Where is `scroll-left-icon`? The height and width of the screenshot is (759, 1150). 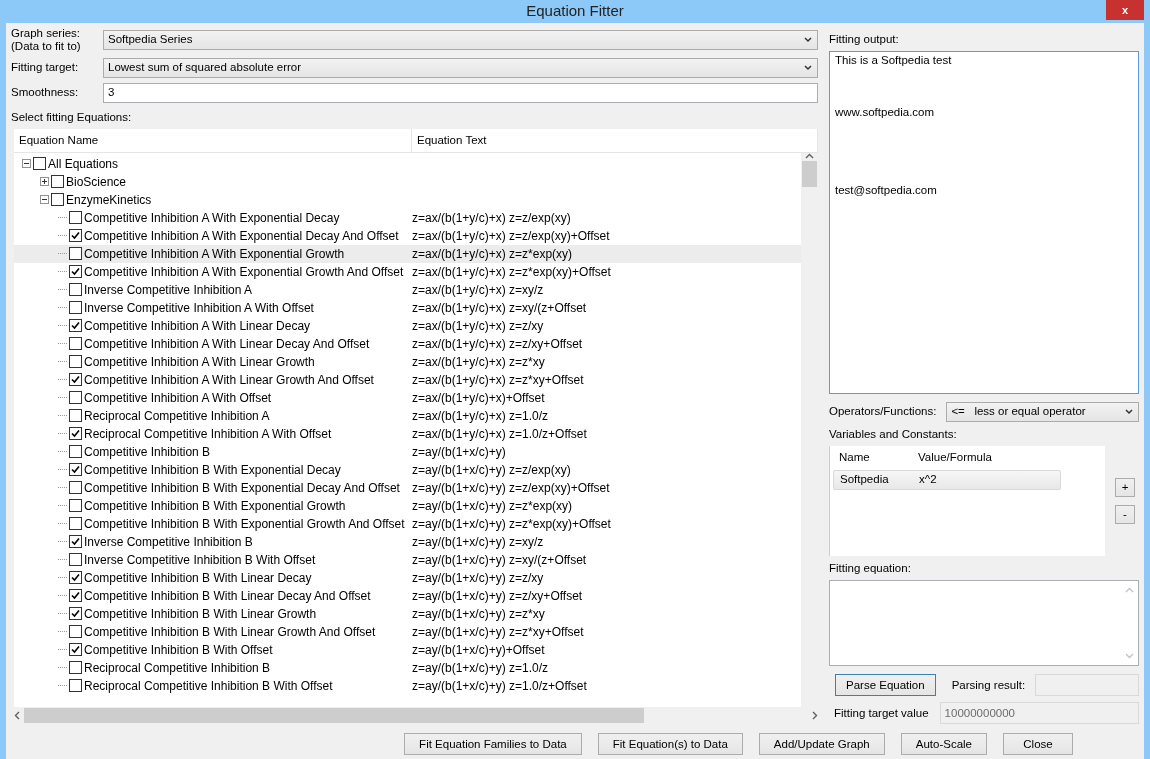 scroll-left-icon is located at coordinates (17, 716).